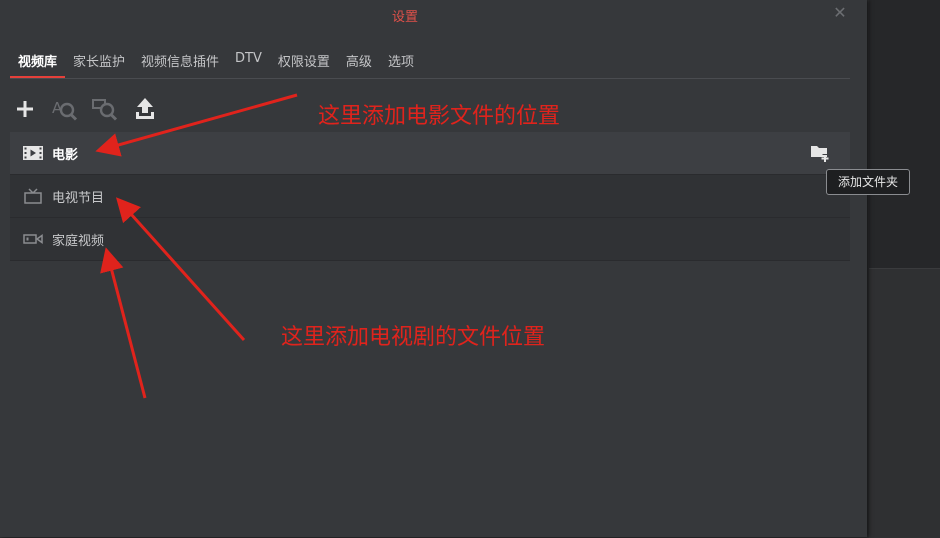 Image resolution: width=940 pixels, height=538 pixels. I want to click on tv-annotation: 这里添加电视剧的文件位置, so click(413, 337).